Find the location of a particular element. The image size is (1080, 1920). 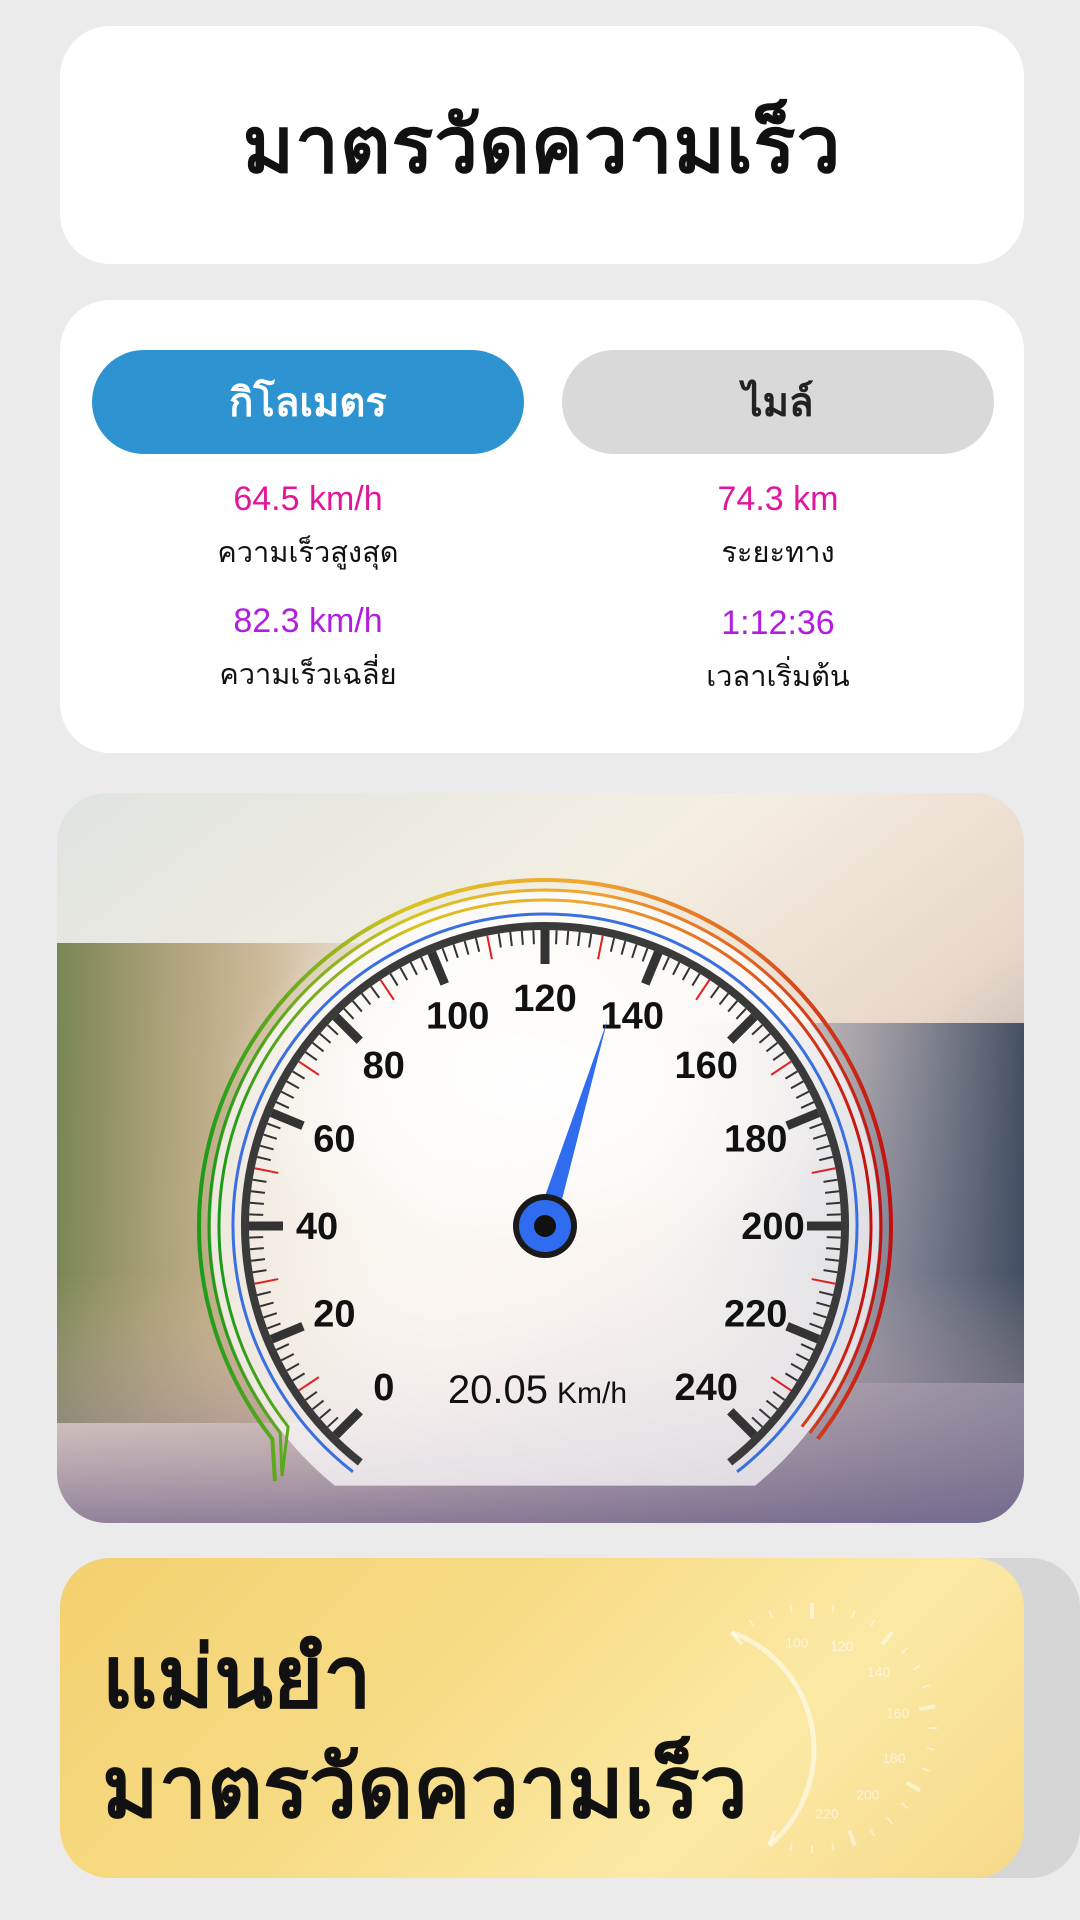

tick-label: 240 is located at coordinates (706, 1388).